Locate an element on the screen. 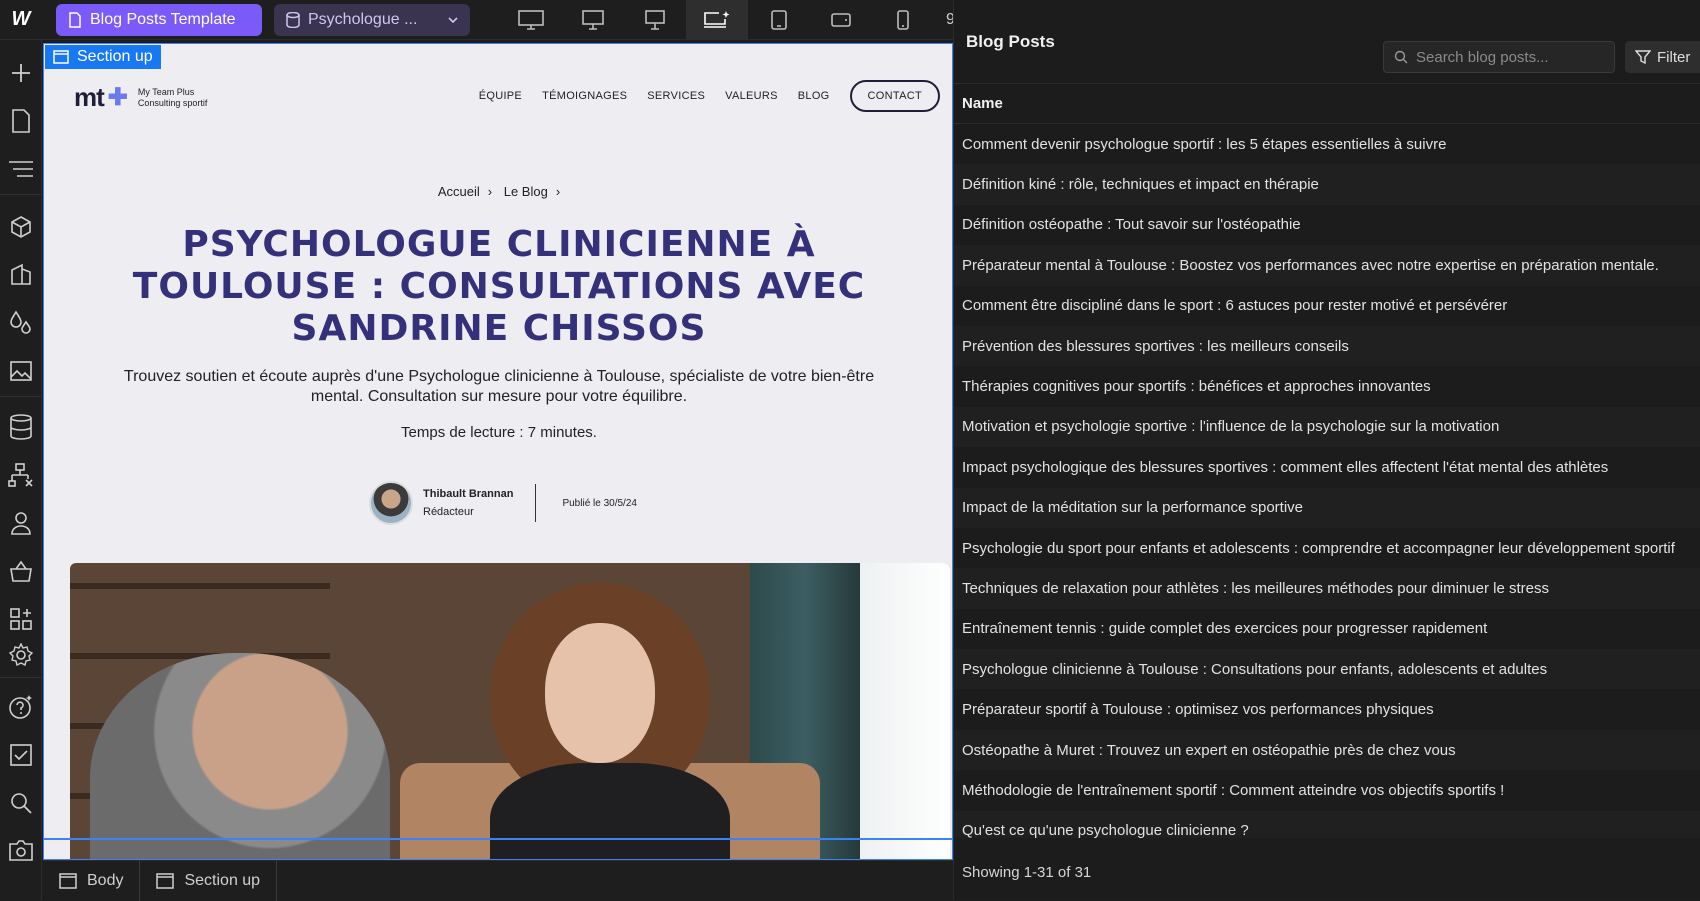 This screenshot has height=901, width=1700. breakpoint-switcher is located at coordinates (717, 20).